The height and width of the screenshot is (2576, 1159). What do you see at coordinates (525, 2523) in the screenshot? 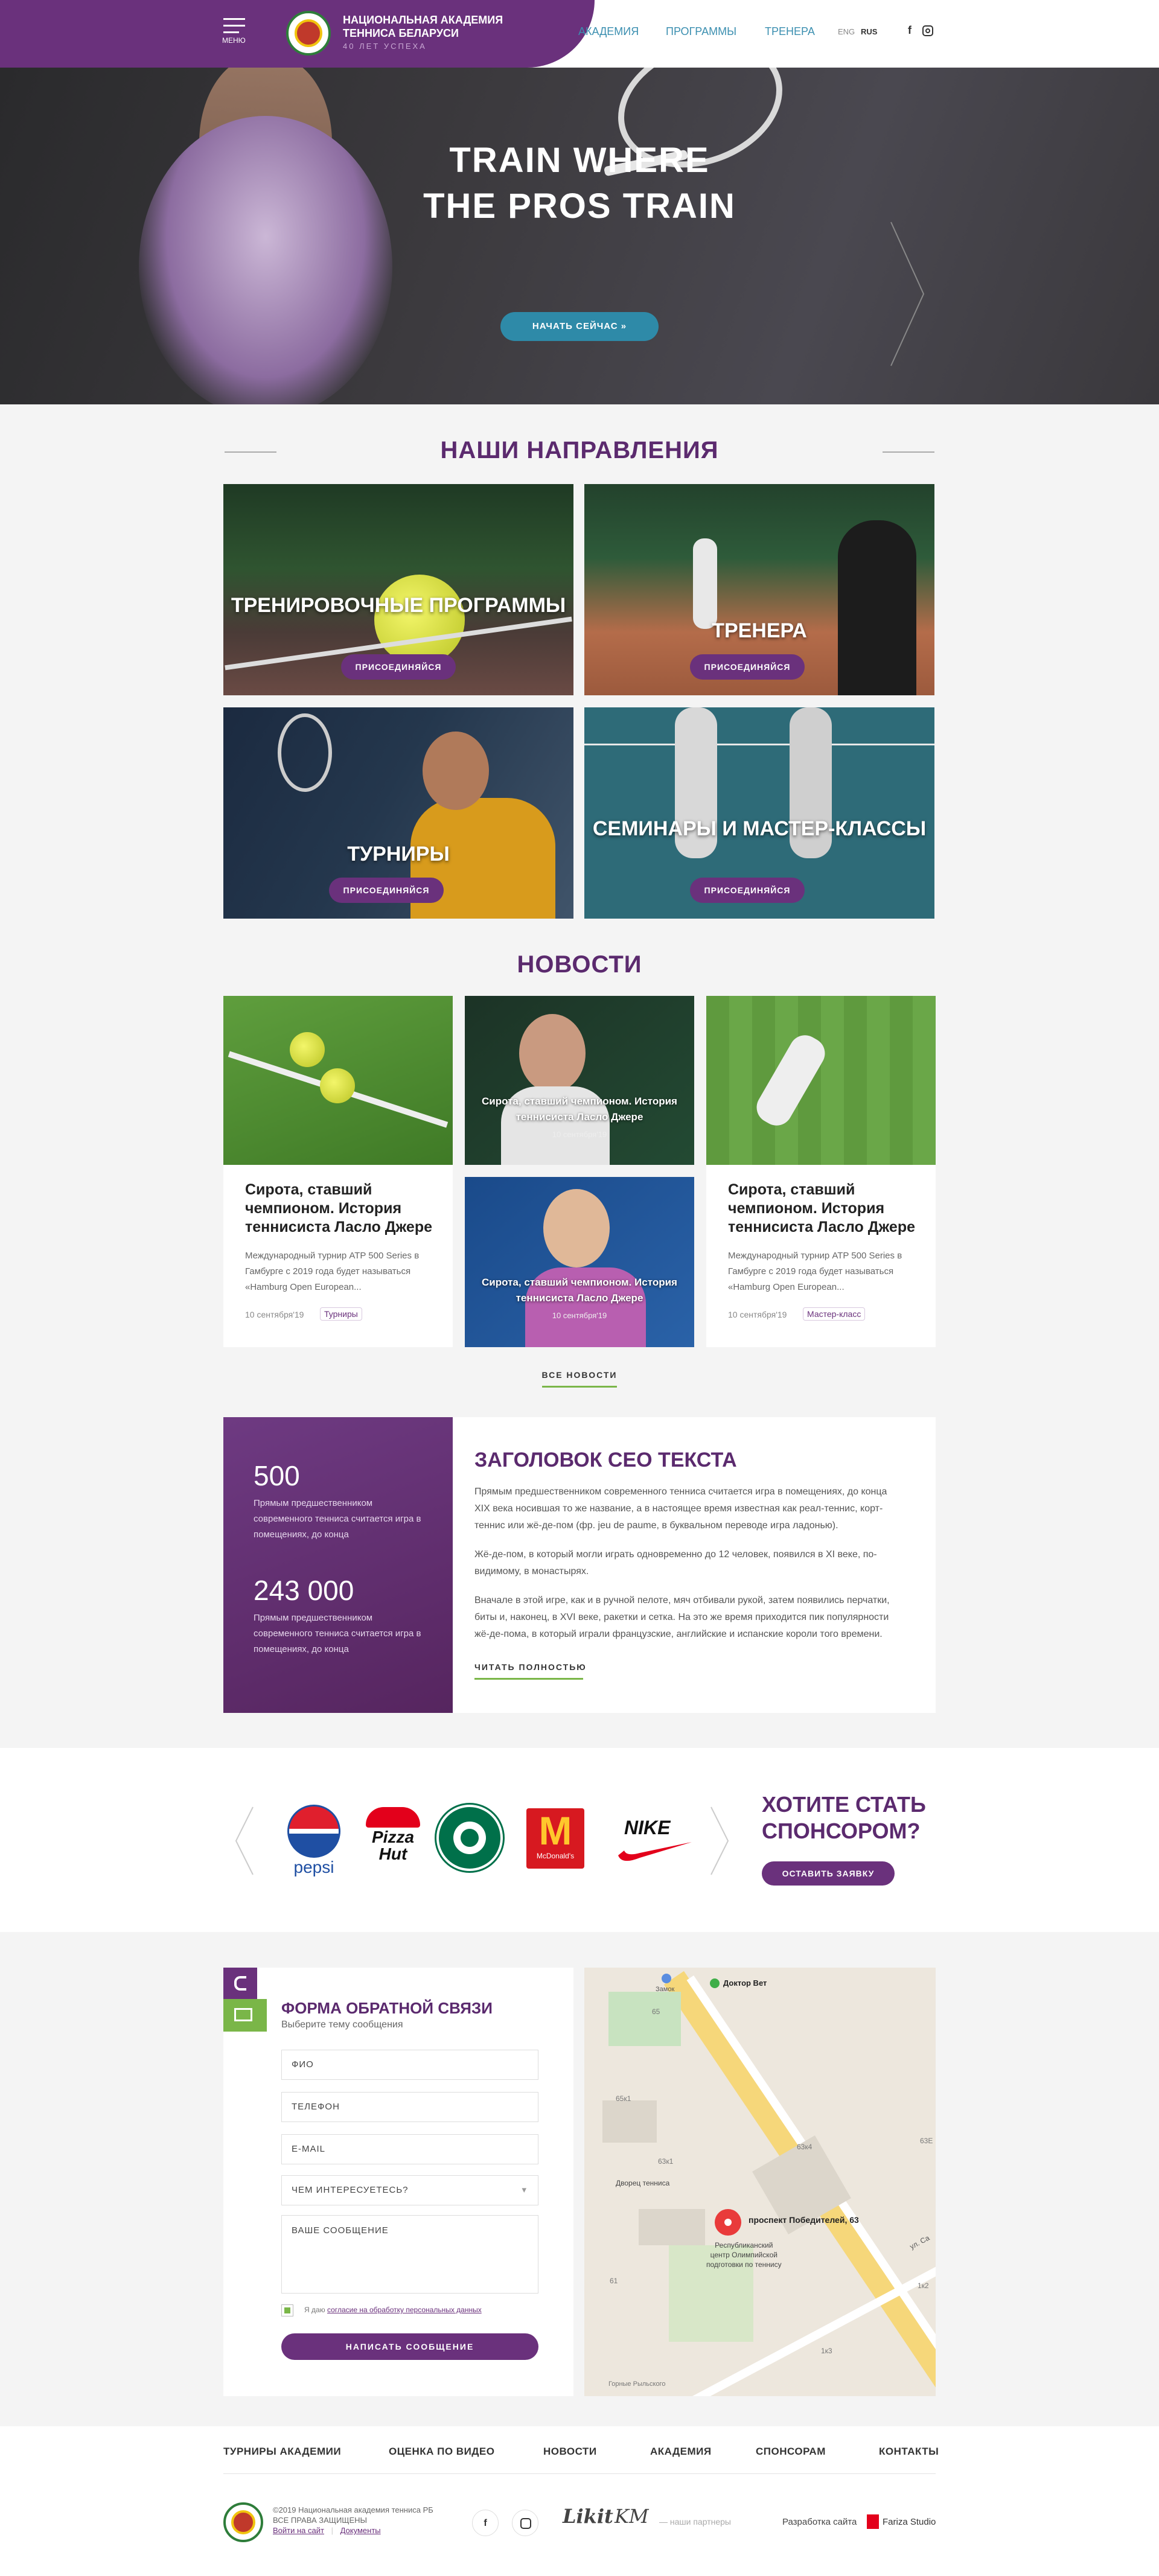
I see `footer-instagram-icon` at bounding box center [525, 2523].